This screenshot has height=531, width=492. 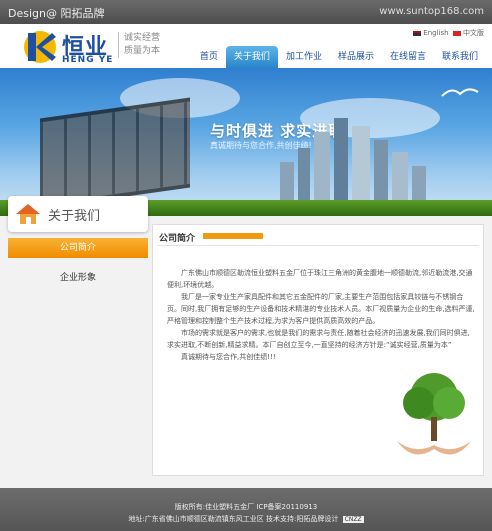 I want to click on main-nav: 首页 关于我们 加工作业 样品展示 在线留言 联系我们, so click(x=339, y=57).